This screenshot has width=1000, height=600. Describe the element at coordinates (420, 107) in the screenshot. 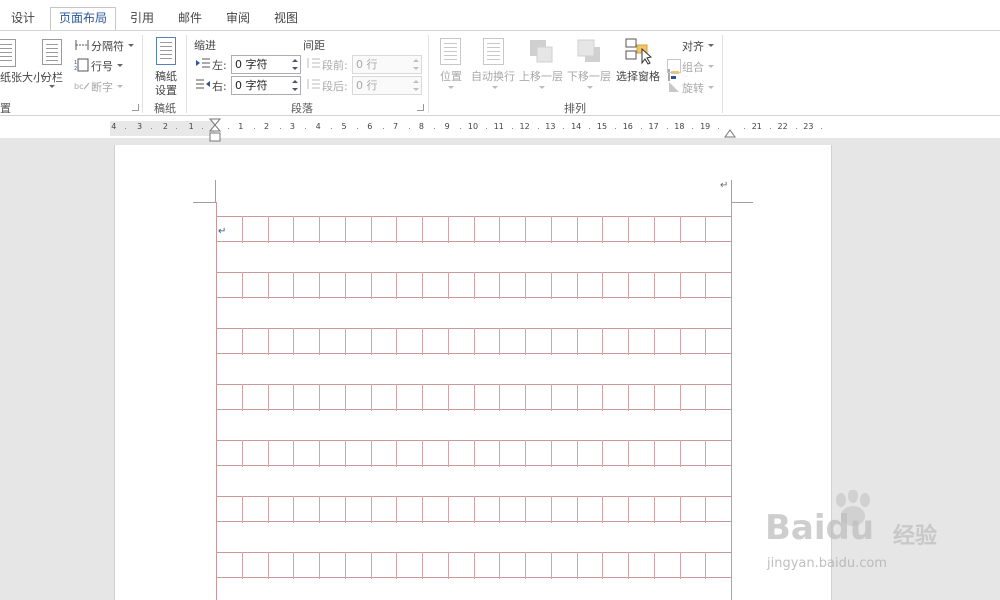

I see `paragraph-launcher-icon` at that location.